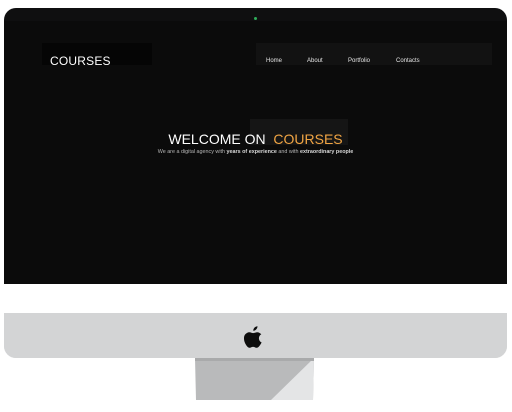 The height and width of the screenshot is (412, 512). Describe the element at coordinates (253, 337) in the screenshot. I see `apple-icon` at that location.